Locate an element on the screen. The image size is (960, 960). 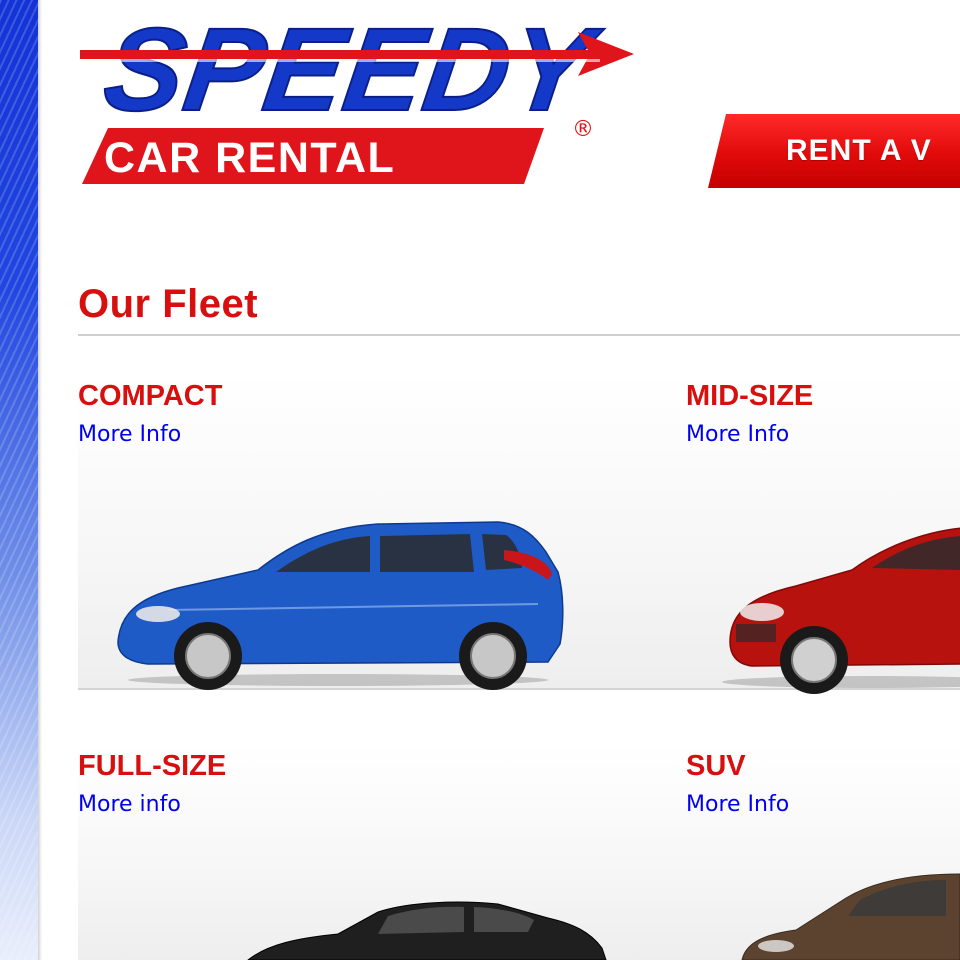
fleet-card-mid-size: MID-SIZE More Info is located at coordinates (823, 533).